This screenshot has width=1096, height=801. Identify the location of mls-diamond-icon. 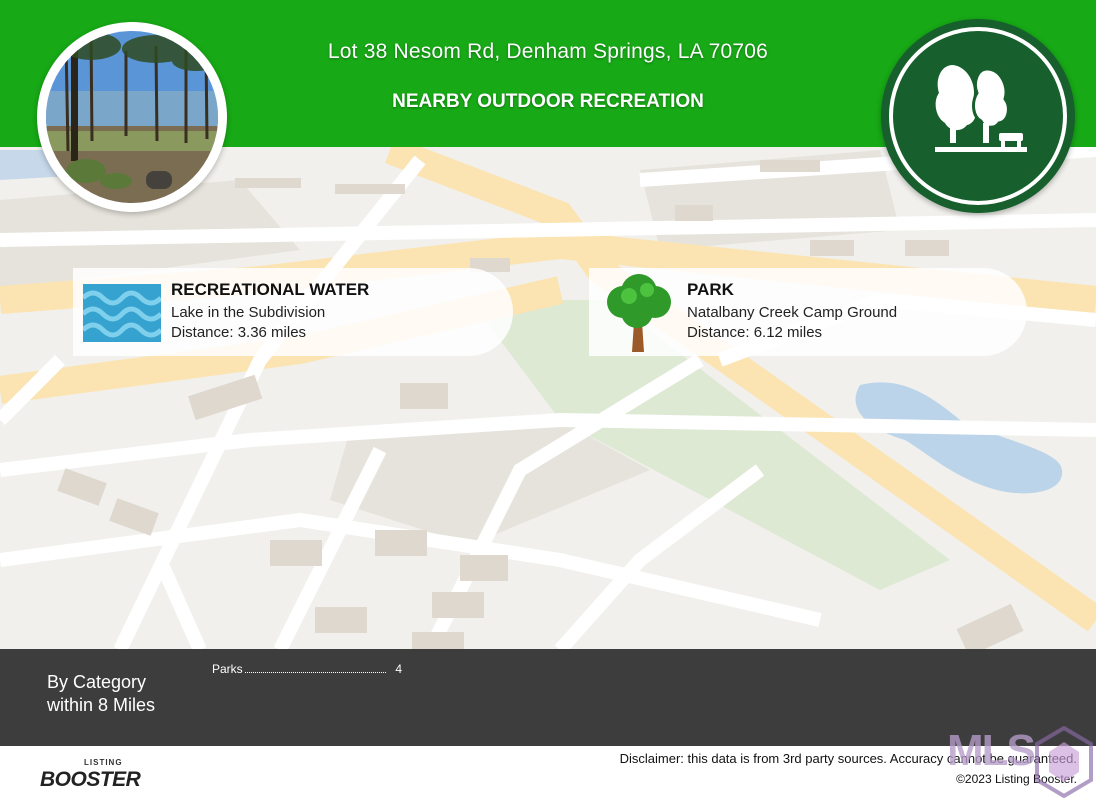
(1064, 762).